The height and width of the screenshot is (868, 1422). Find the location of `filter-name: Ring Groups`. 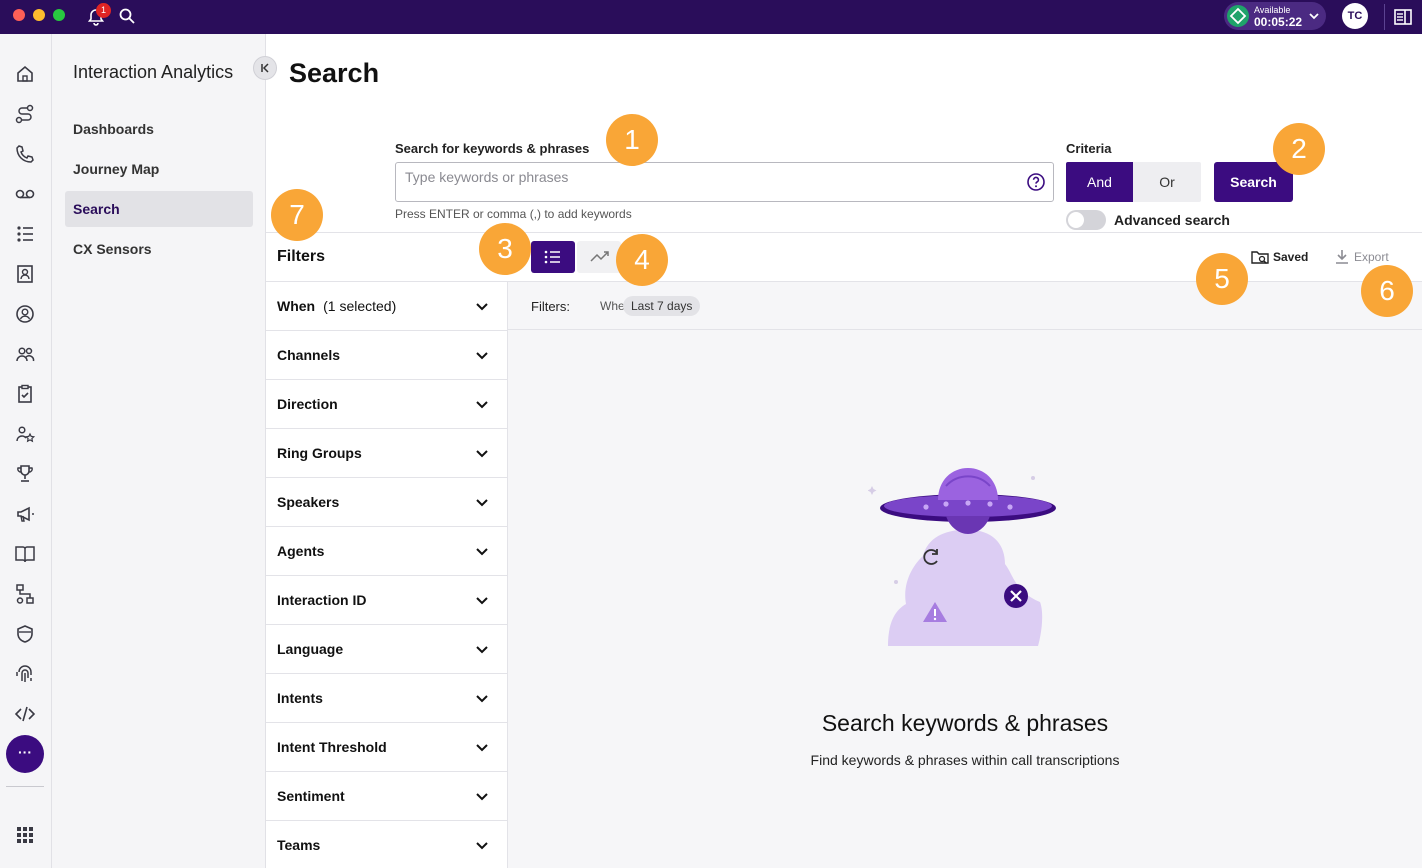

filter-name: Ring Groups is located at coordinates (319, 453).